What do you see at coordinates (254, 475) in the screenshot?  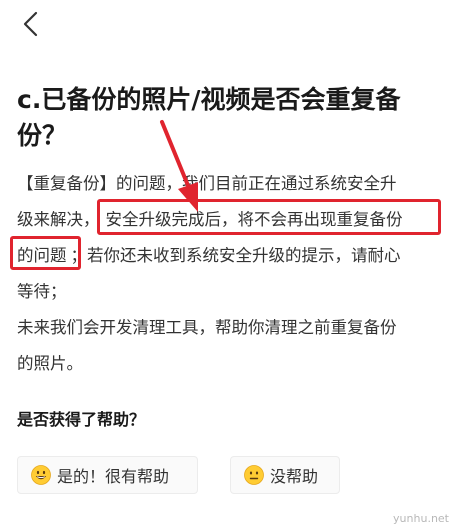 I see `neutral-face-icon` at bounding box center [254, 475].